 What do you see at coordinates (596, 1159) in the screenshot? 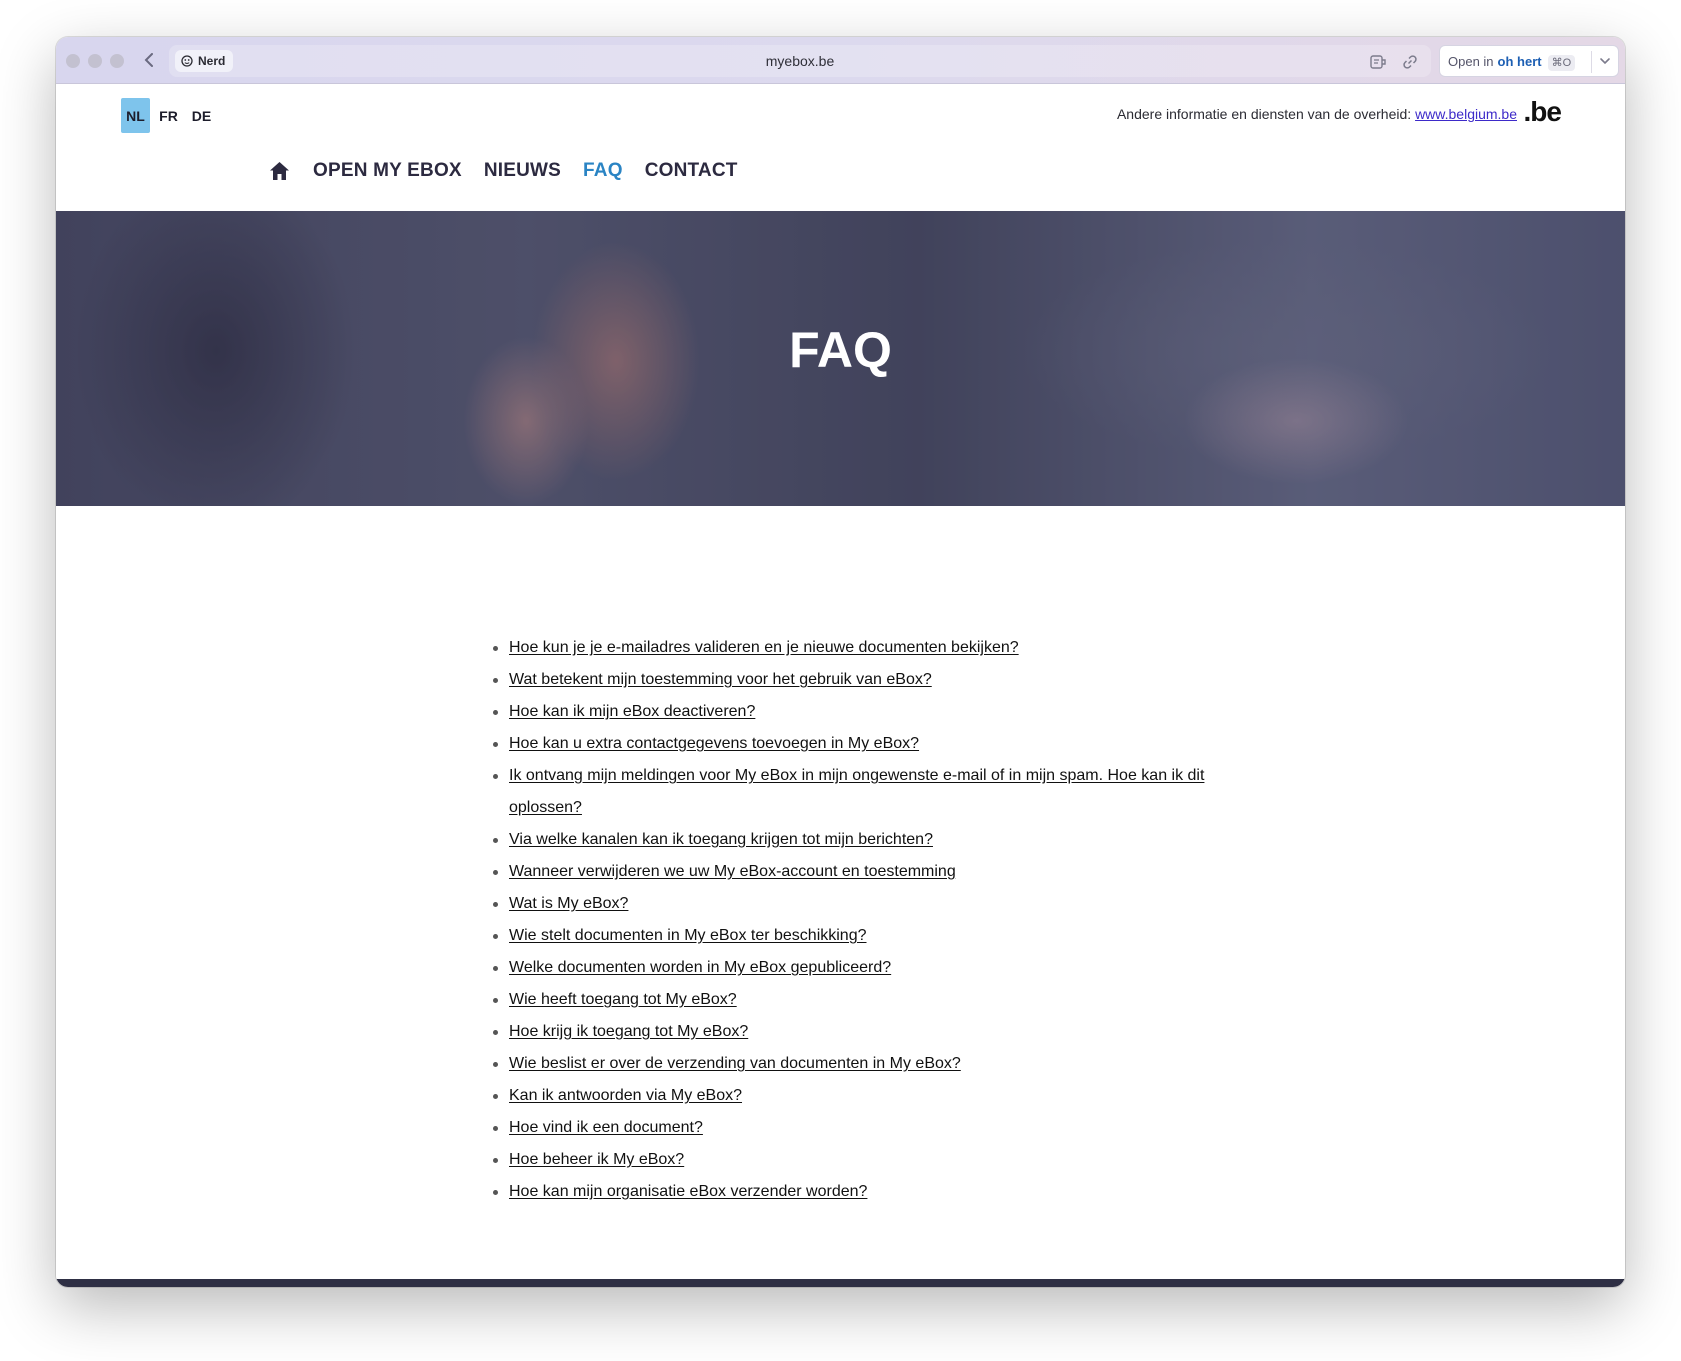
I see `faq-question-link: Hoe beheer ik My eBox?` at bounding box center [596, 1159].